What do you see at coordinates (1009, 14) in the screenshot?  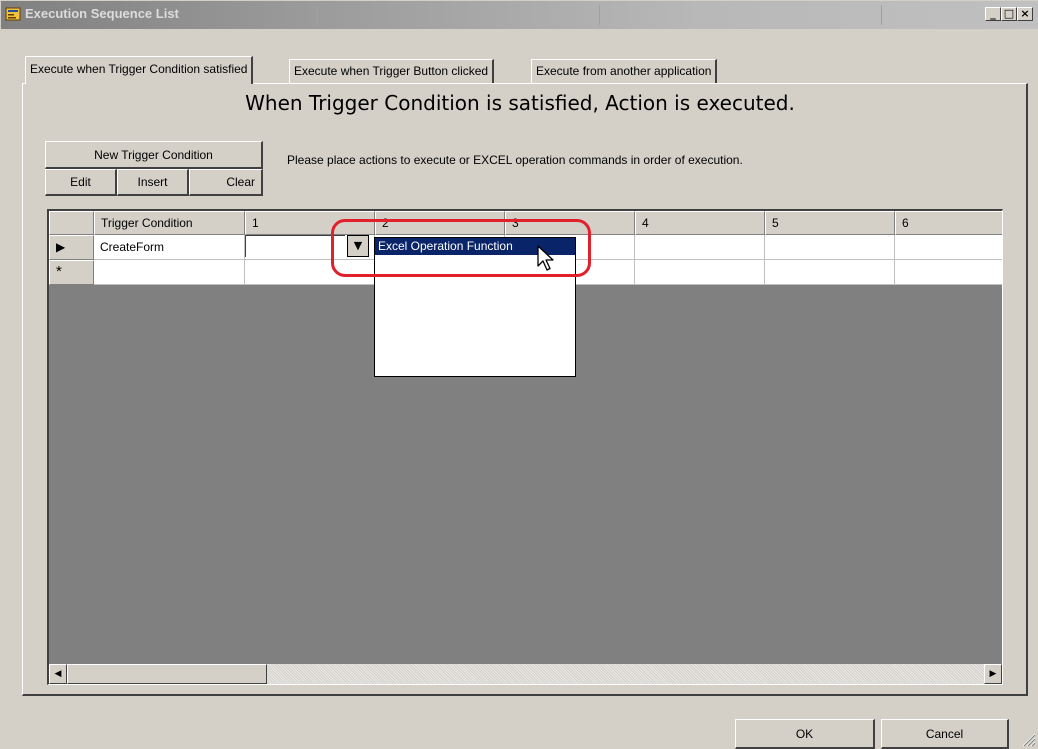 I see `maximize-button: □` at bounding box center [1009, 14].